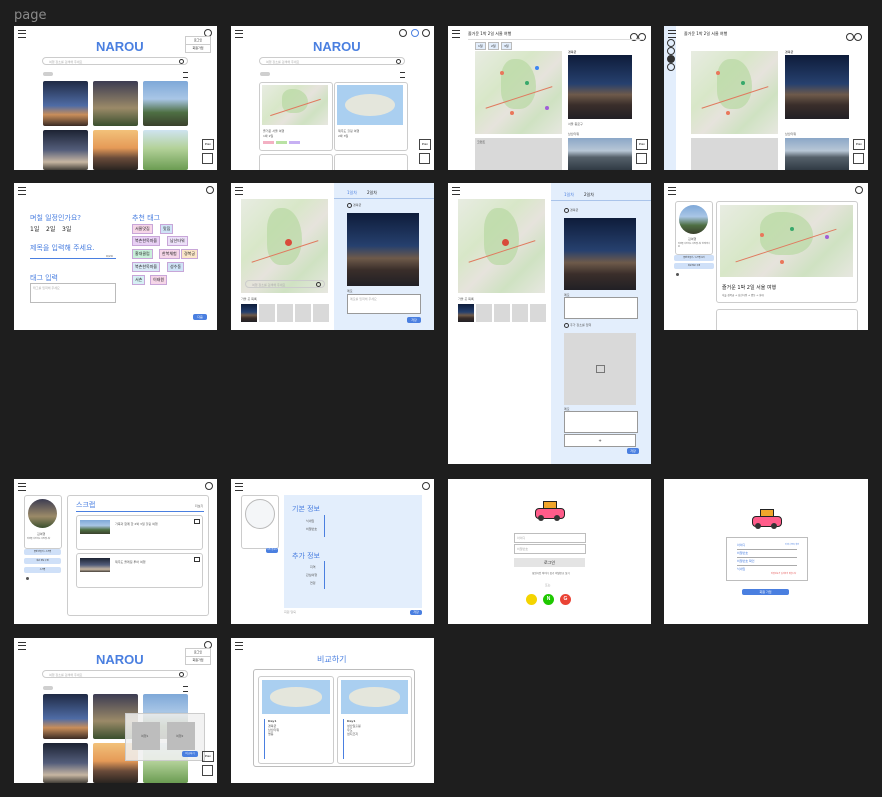 The width and height of the screenshot is (882, 797). What do you see at coordinates (531, 599) in the screenshot?
I see `kakao-login-icon` at bounding box center [531, 599].